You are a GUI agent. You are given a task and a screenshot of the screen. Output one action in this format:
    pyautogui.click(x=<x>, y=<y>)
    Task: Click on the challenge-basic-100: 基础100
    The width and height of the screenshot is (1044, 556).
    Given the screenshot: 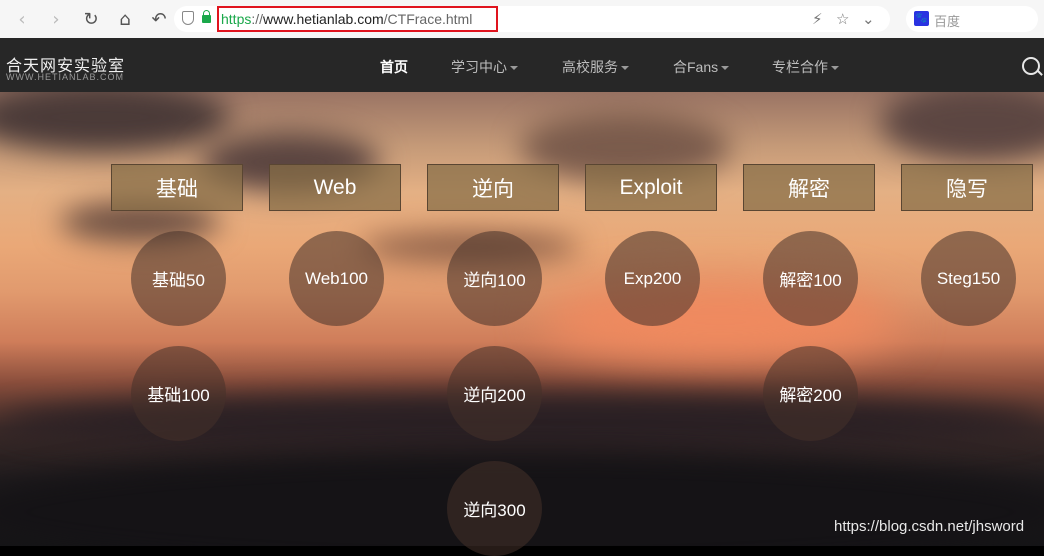 What is the action you would take?
    pyautogui.click(x=178, y=393)
    